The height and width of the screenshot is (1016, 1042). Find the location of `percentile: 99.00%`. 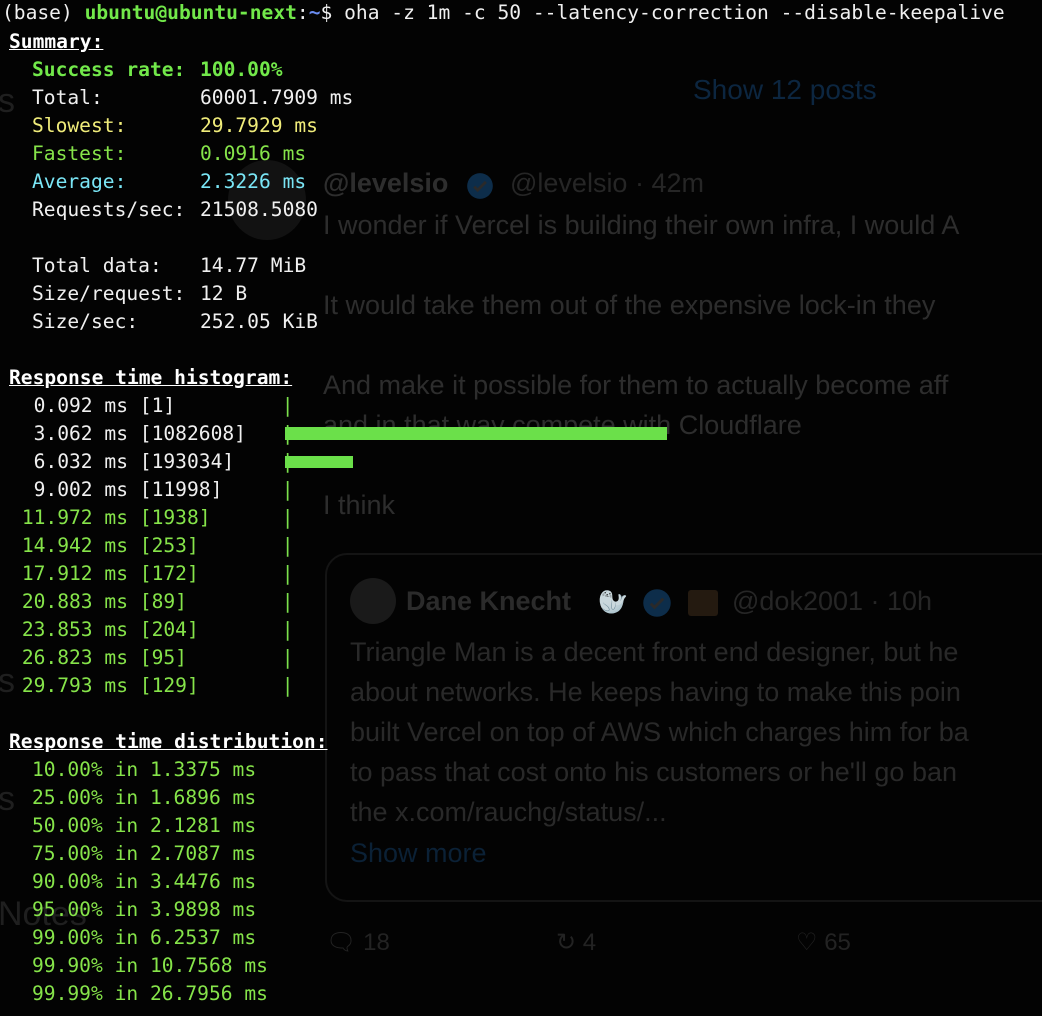

percentile: 99.00% is located at coordinates (67, 937).